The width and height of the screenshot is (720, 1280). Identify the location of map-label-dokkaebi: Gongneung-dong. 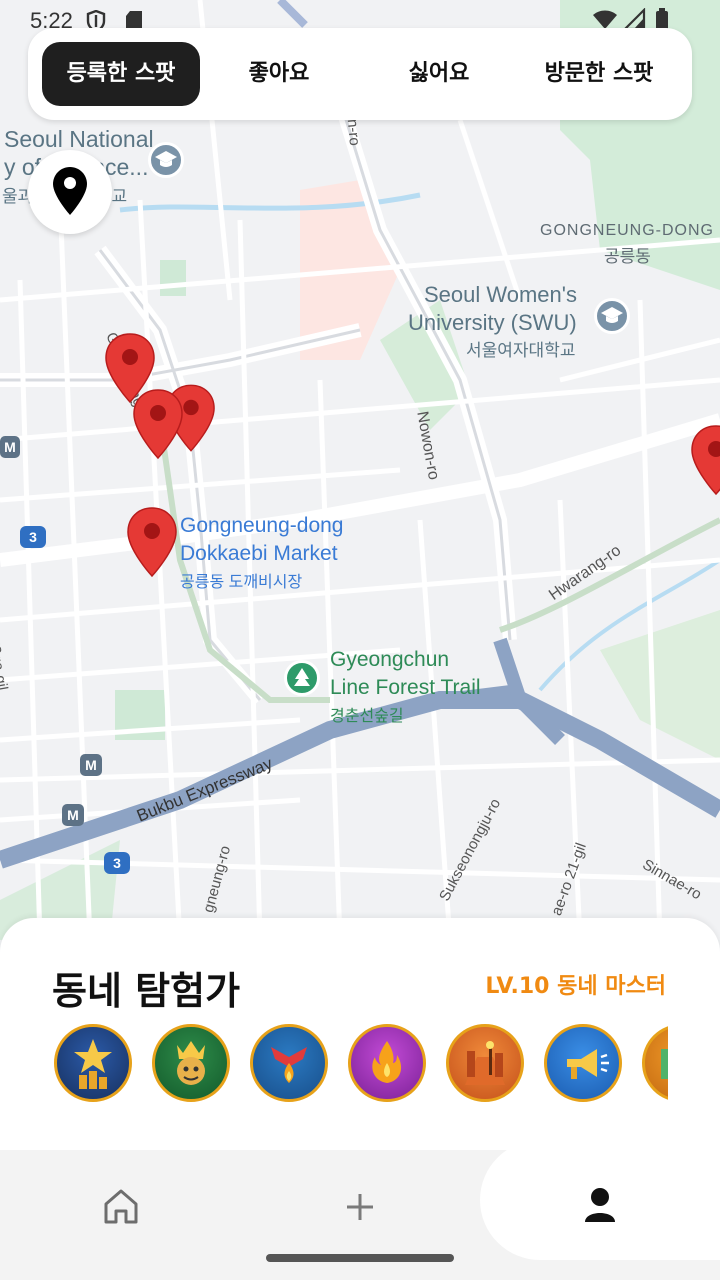
(261, 526).